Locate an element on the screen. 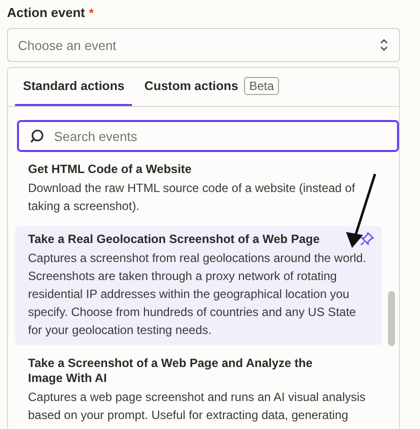 This screenshot has height=429, width=420. event-select: Choose an event is located at coordinates (203, 45).